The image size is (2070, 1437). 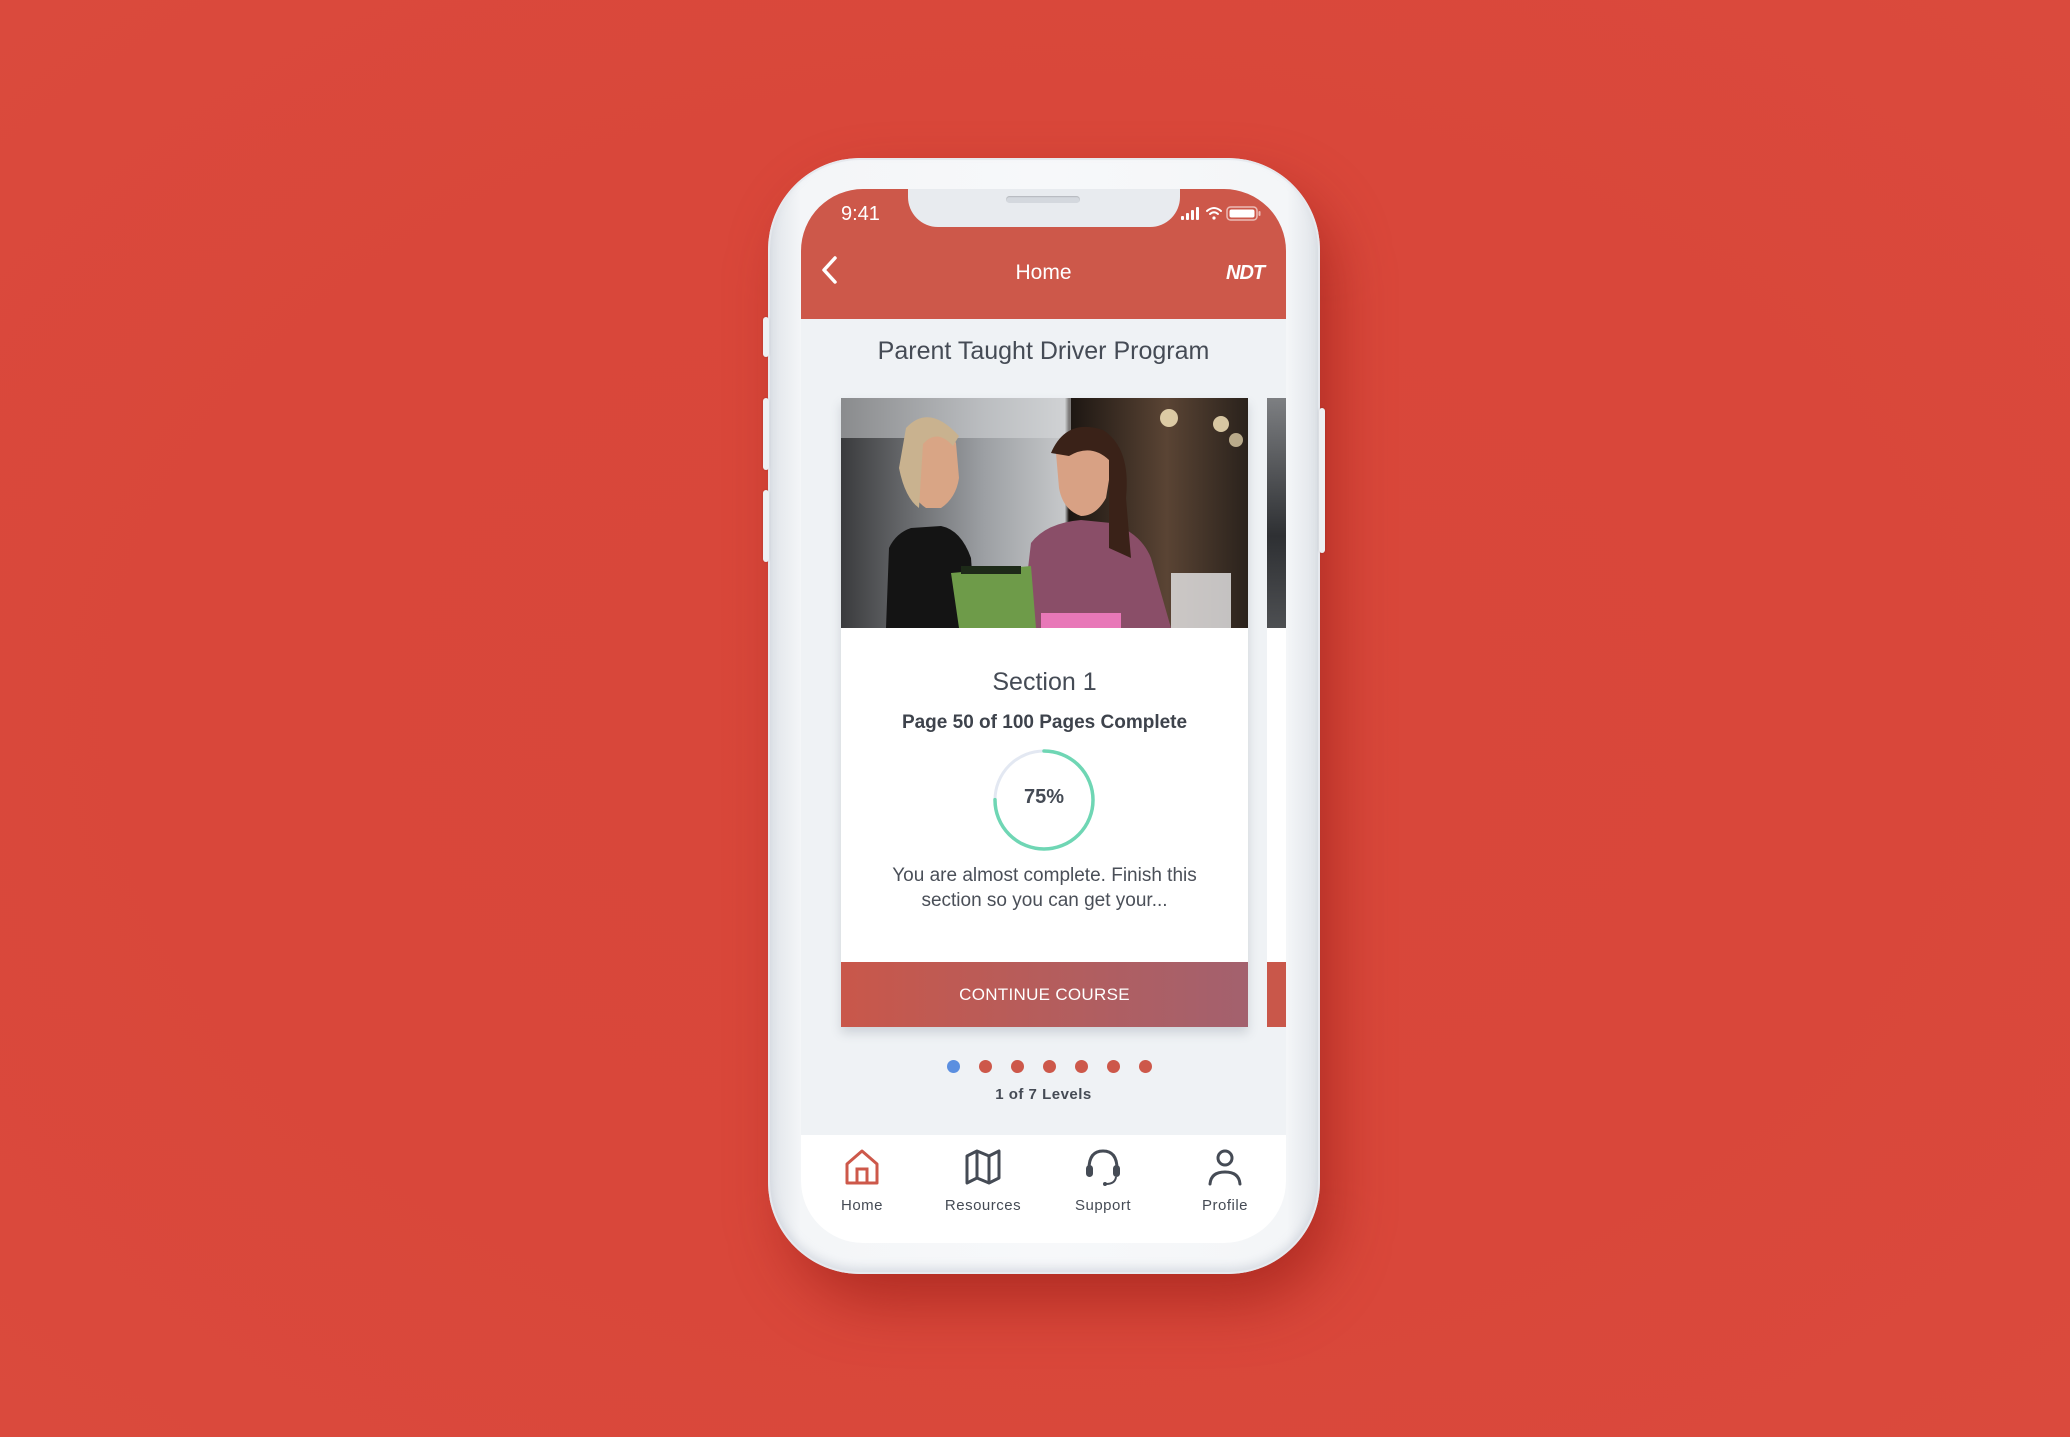 What do you see at coordinates (862, 1189) in the screenshot?
I see `tab-home: Home` at bounding box center [862, 1189].